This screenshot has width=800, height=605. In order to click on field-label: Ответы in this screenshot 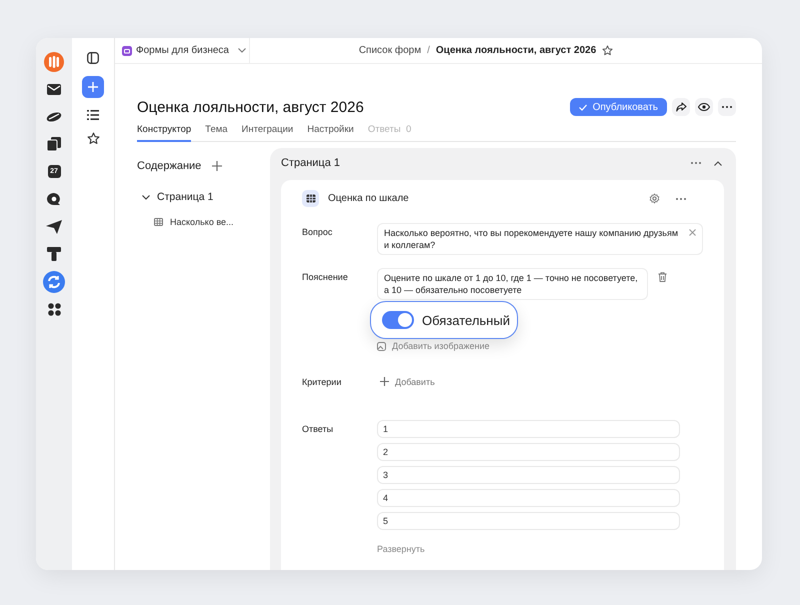, I will do `click(318, 429)`.